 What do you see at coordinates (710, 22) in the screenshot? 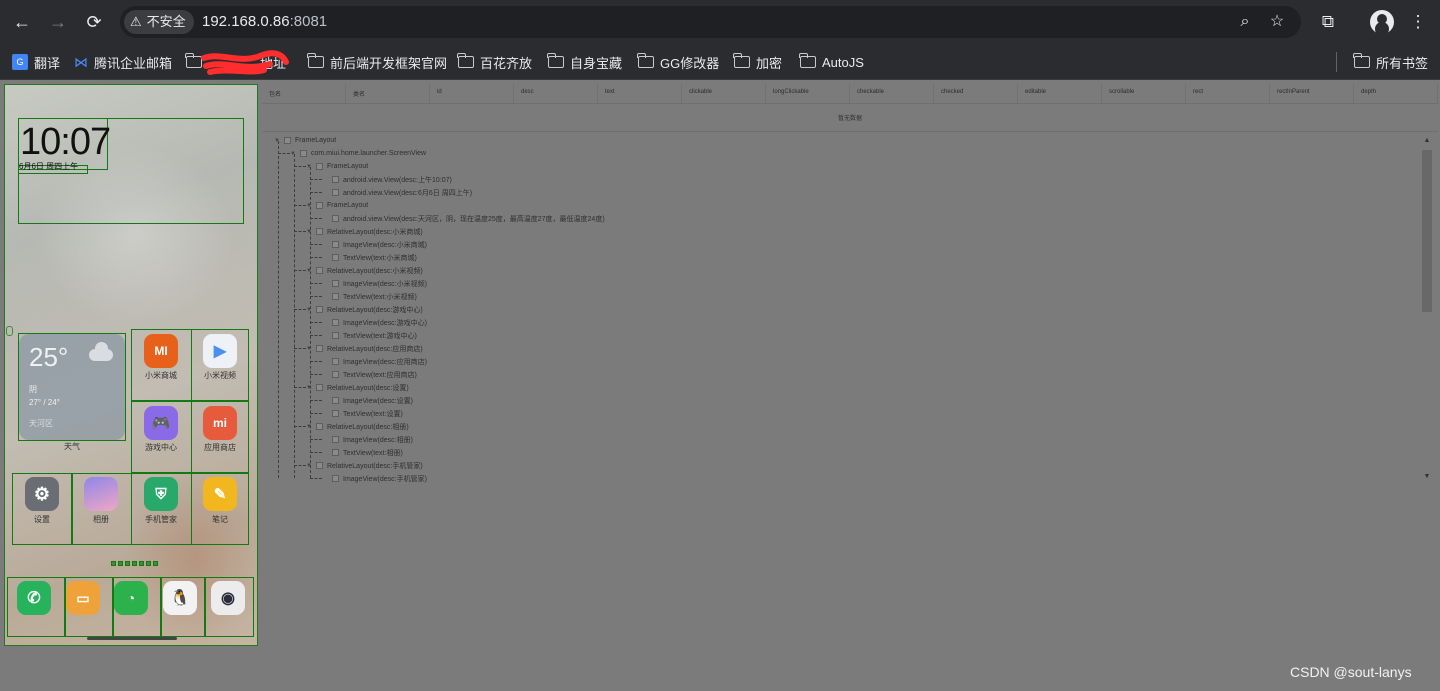
I see `address-bar: ⚠ 不安全 192.168.0.86:8081 ⌕ ☆` at bounding box center [710, 22].